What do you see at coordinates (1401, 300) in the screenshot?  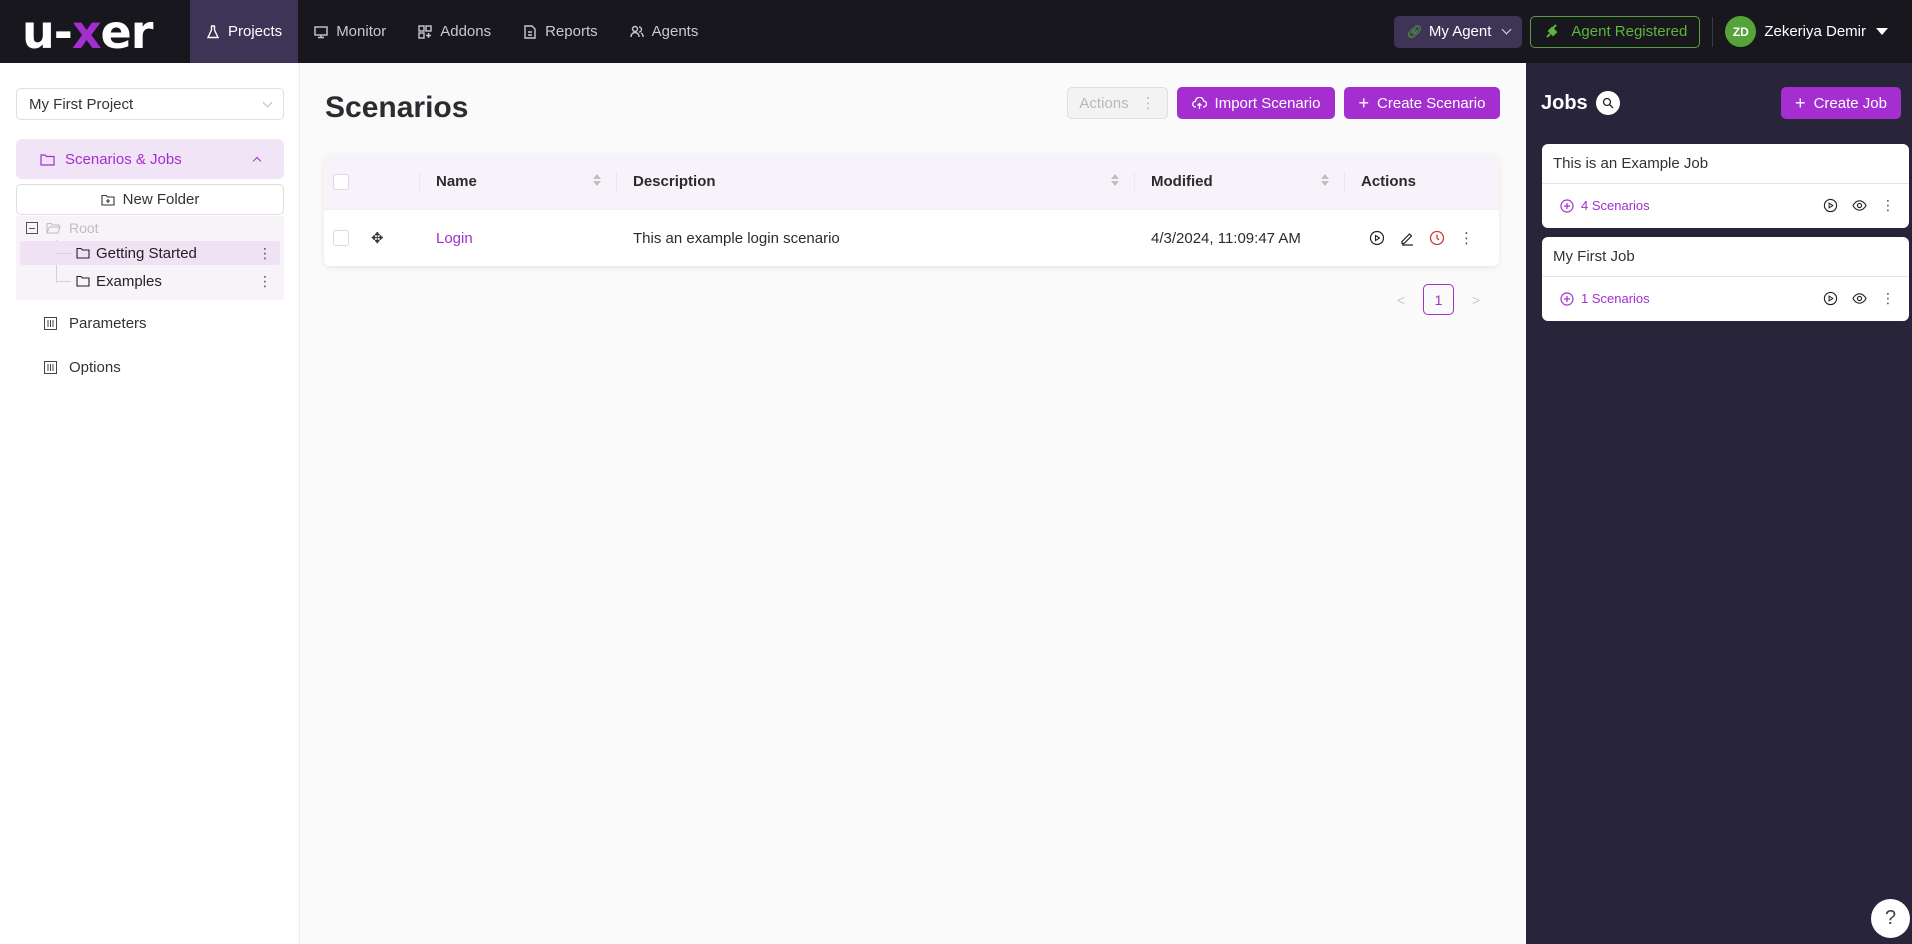 I see `prev-page-button: <` at bounding box center [1401, 300].